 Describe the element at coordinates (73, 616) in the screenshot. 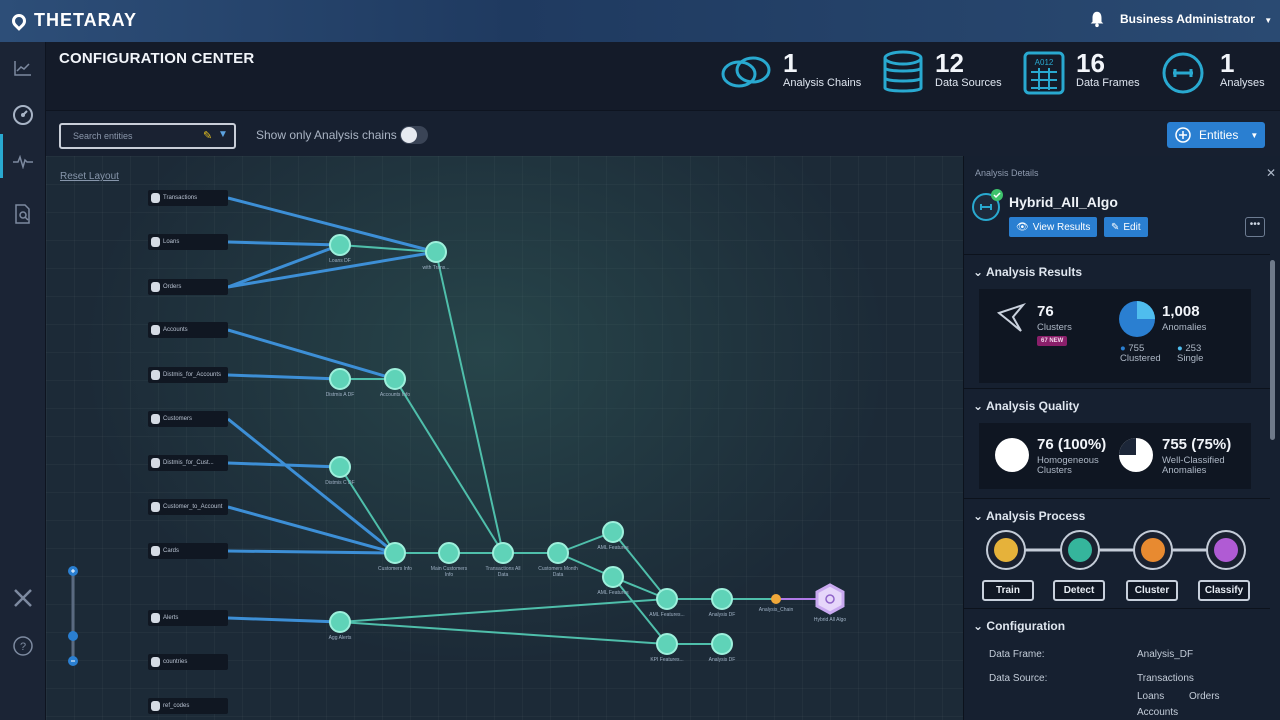

I see `zoom-slider` at that location.